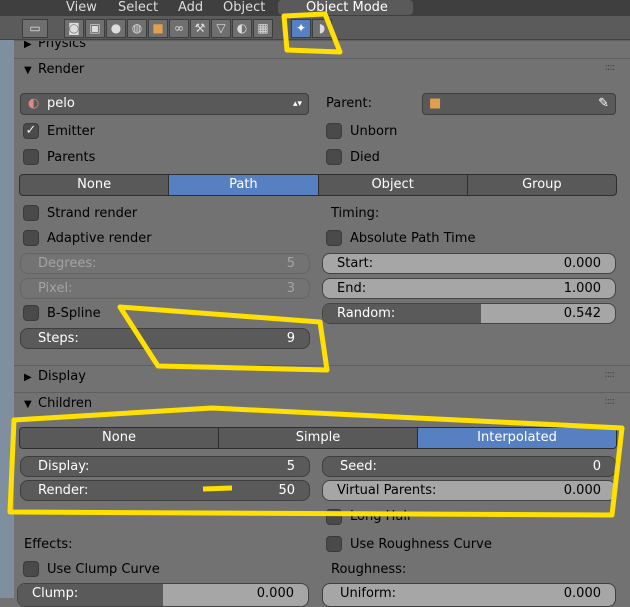 The height and width of the screenshot is (607, 630). What do you see at coordinates (334, 544) in the screenshot?
I see `use-roughness-curve-checkbox` at bounding box center [334, 544].